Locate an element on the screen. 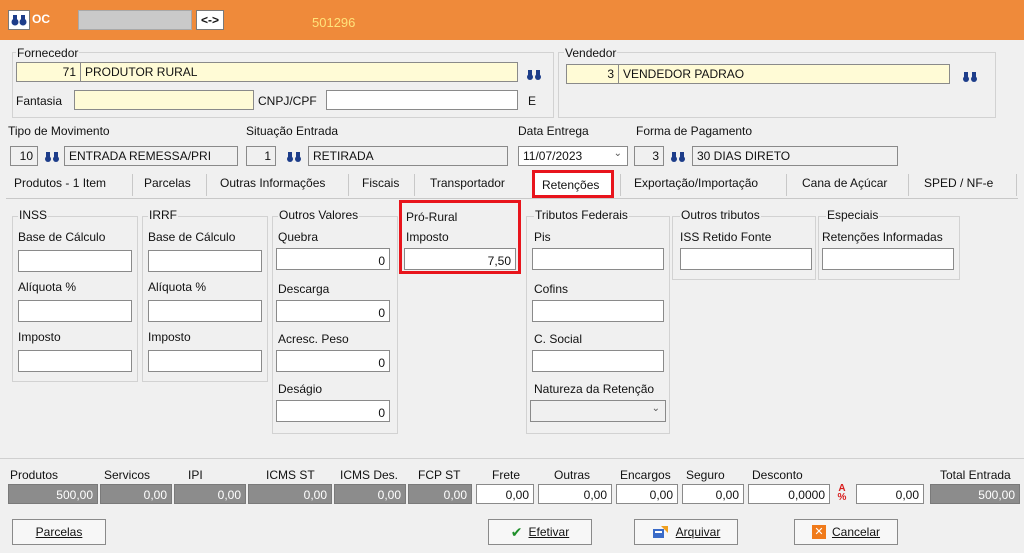  seguro-field: 0,00 is located at coordinates (713, 494).